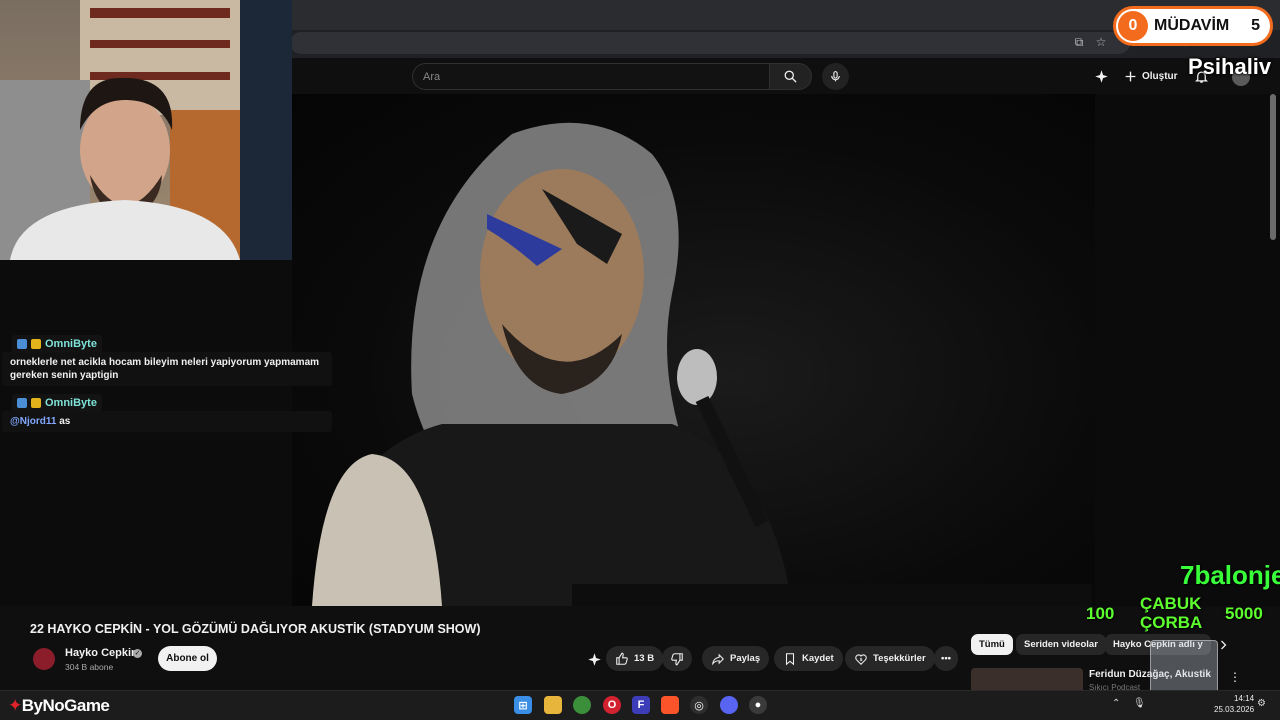 The height and width of the screenshot is (720, 1280). I want to click on overlay-cabuk: ÇABUK, so click(1171, 603).